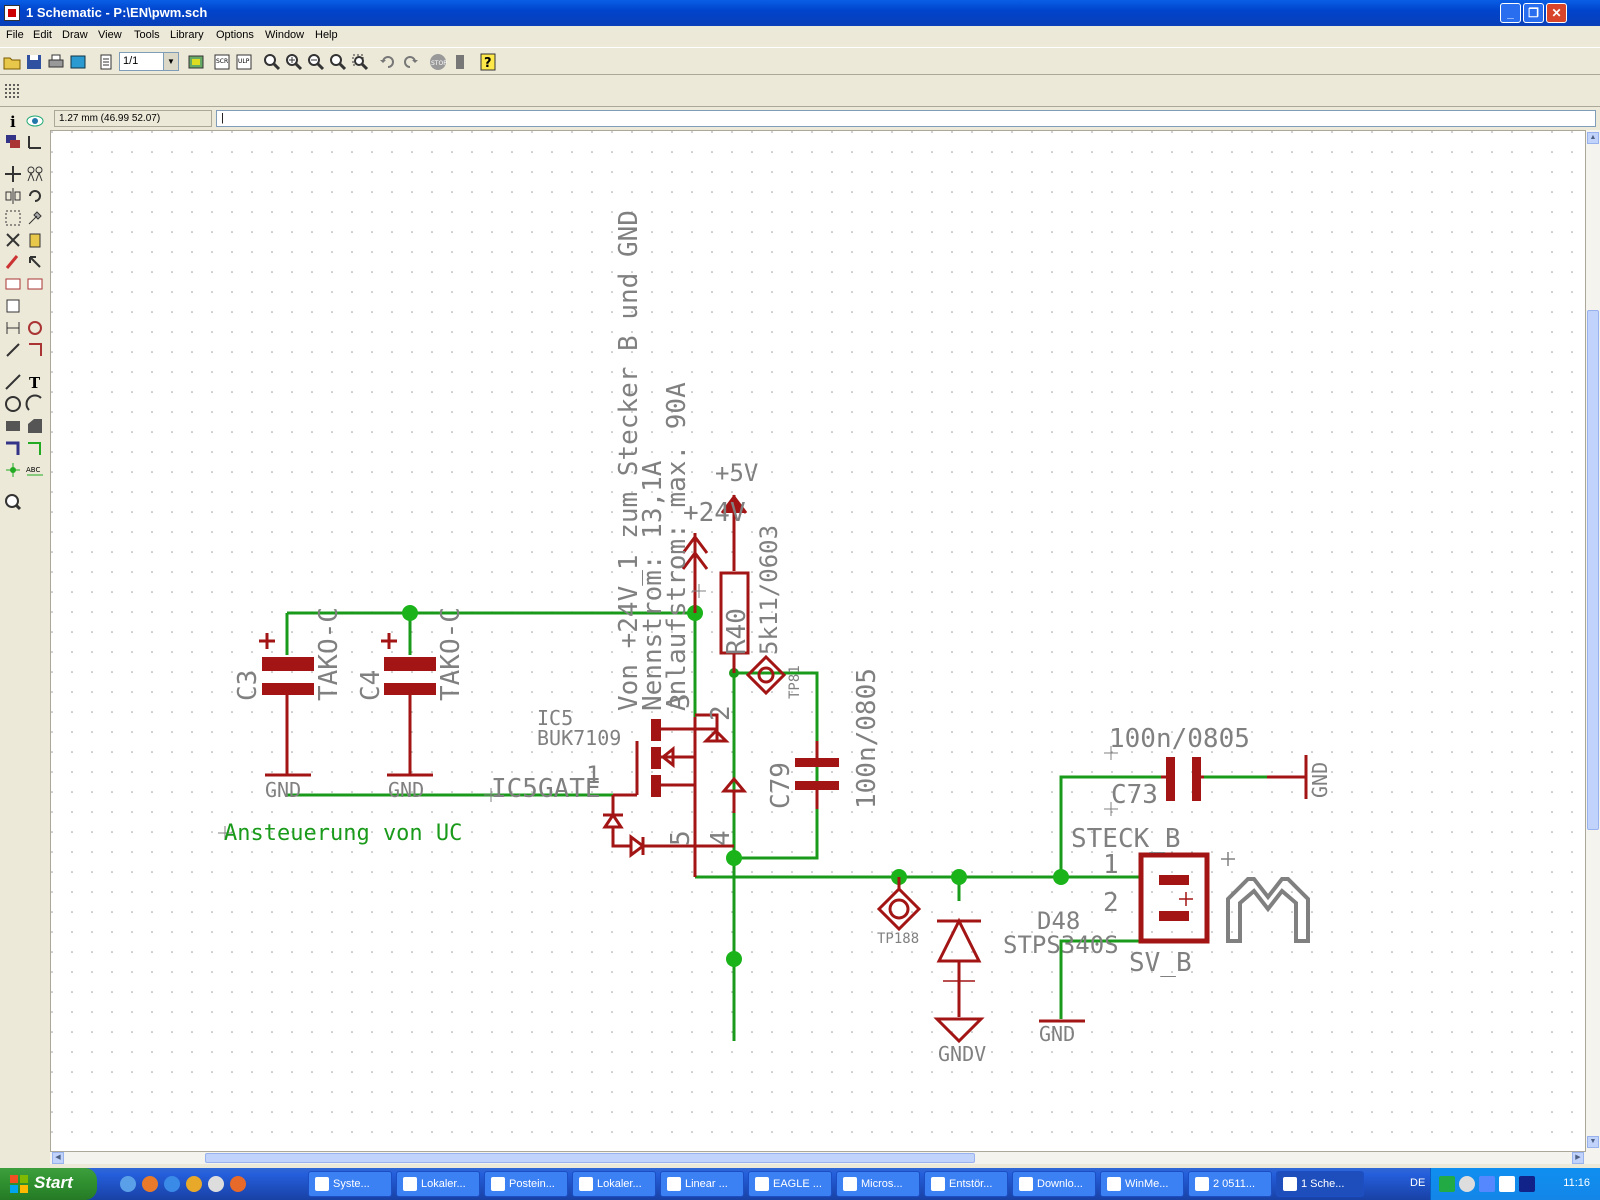 The width and height of the screenshot is (1600, 1200). What do you see at coordinates (1111, 865) in the screenshot?
I see `sv-pin1: 1` at bounding box center [1111, 865].